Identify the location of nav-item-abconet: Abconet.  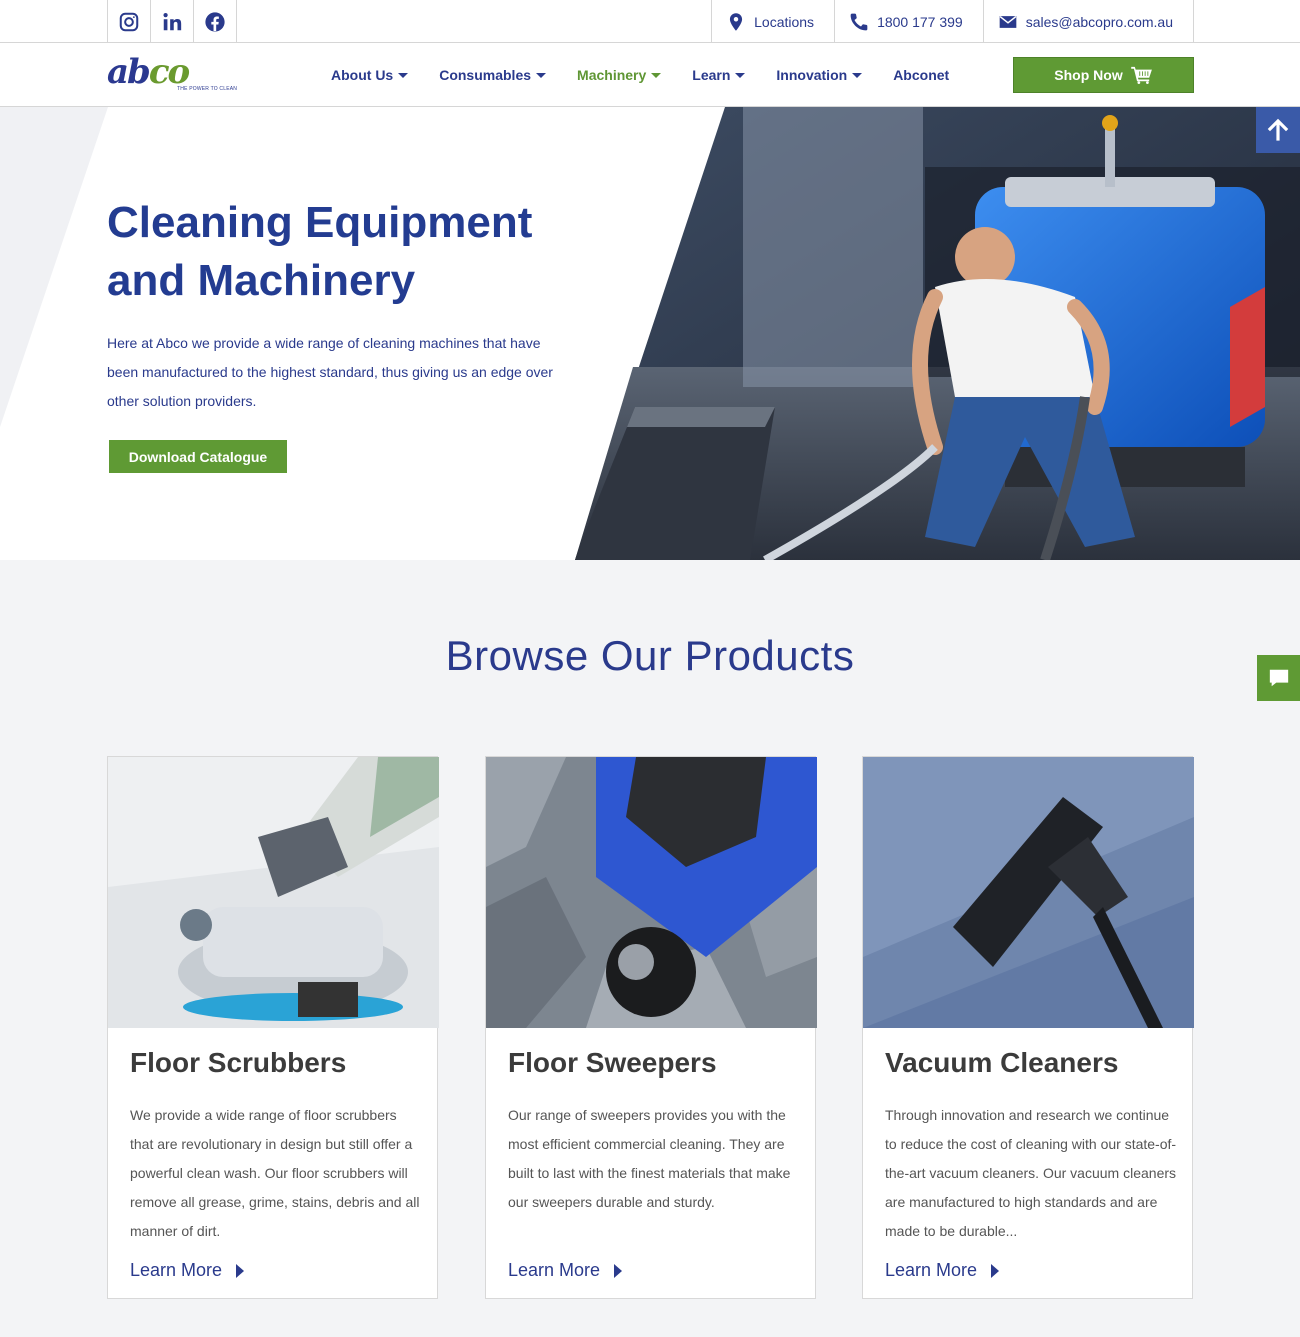
(921, 75).